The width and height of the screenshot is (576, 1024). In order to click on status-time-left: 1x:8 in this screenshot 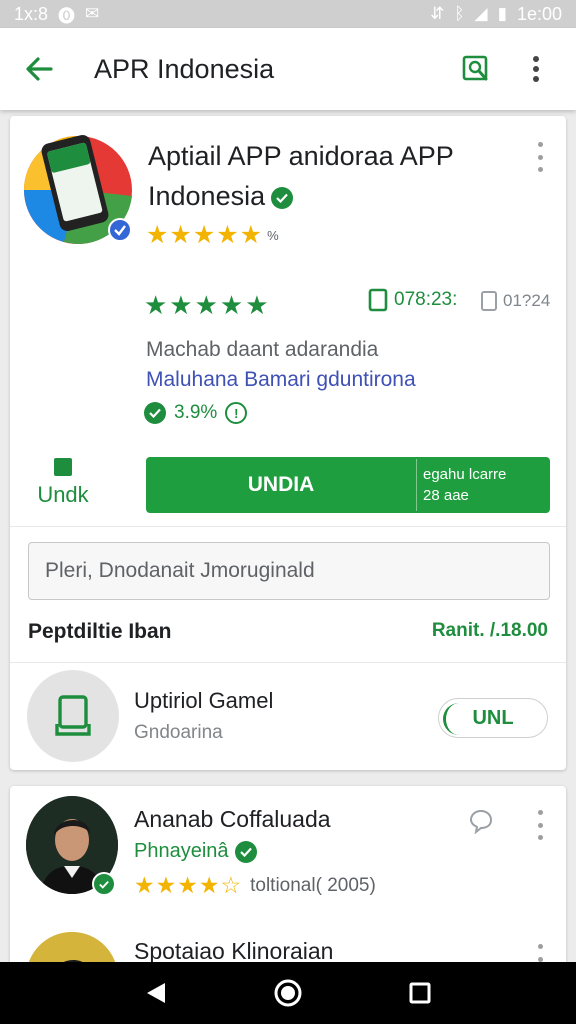, I will do `click(31, 13)`.